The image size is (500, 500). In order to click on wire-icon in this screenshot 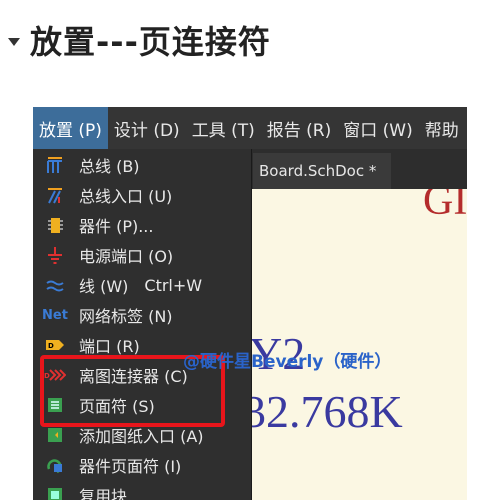, I will do `click(55, 285)`.